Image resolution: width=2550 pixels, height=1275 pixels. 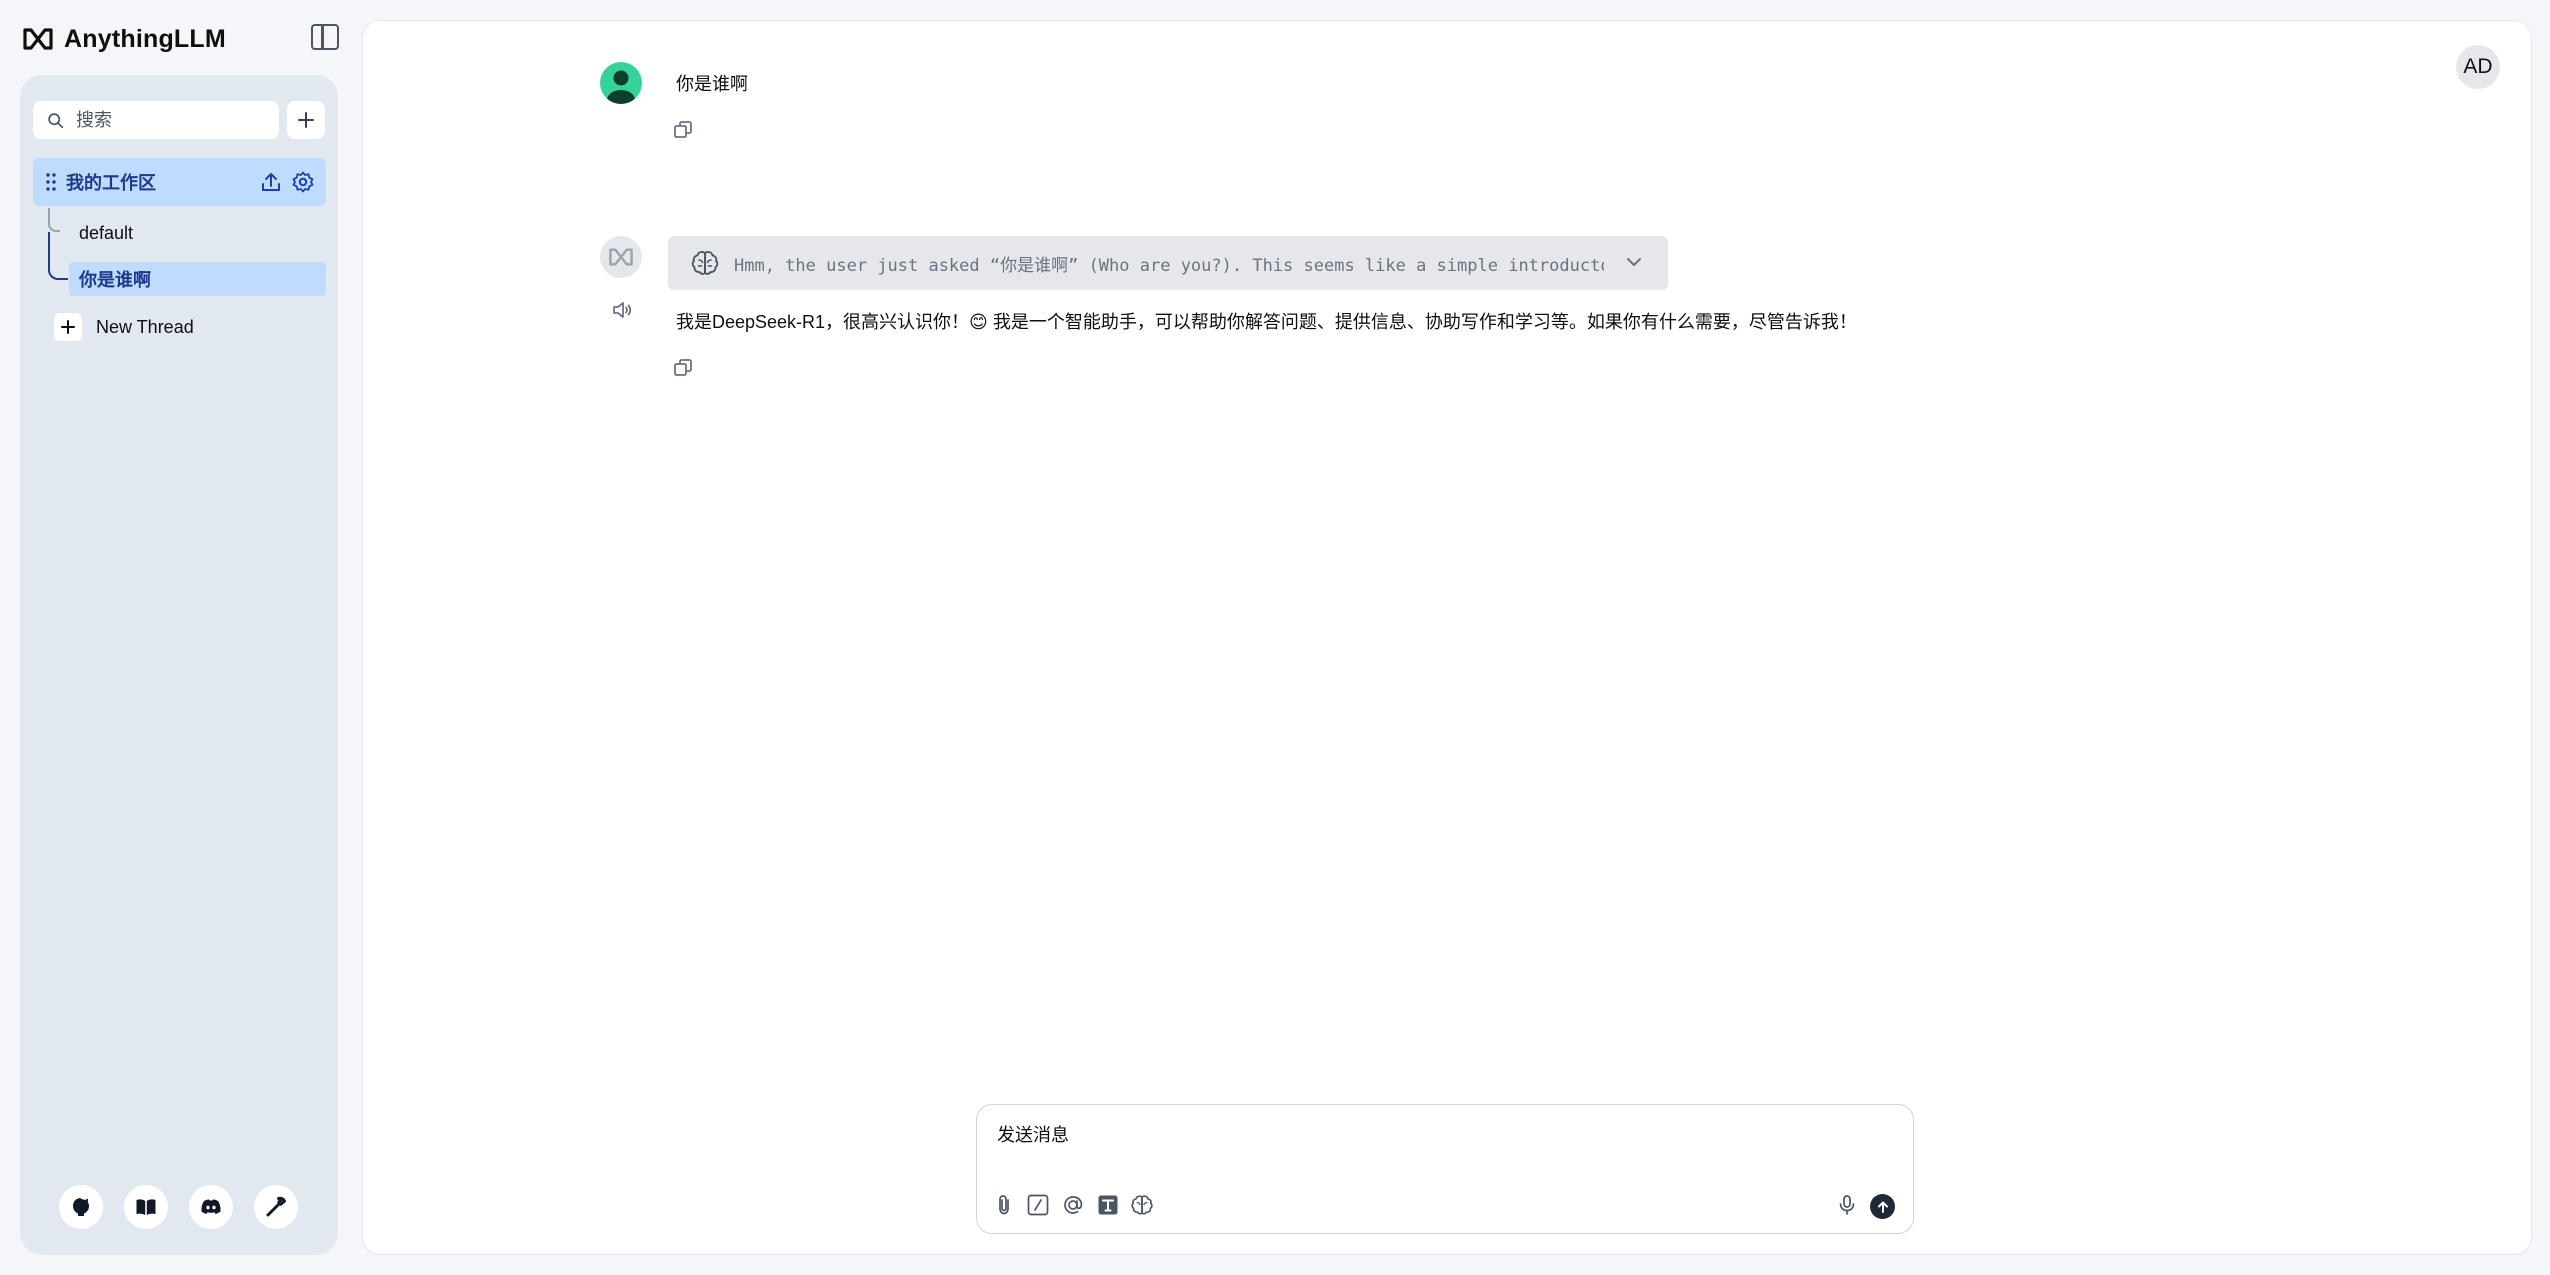 What do you see at coordinates (2478, 67) in the screenshot?
I see `user-menu-avatar: AD` at bounding box center [2478, 67].